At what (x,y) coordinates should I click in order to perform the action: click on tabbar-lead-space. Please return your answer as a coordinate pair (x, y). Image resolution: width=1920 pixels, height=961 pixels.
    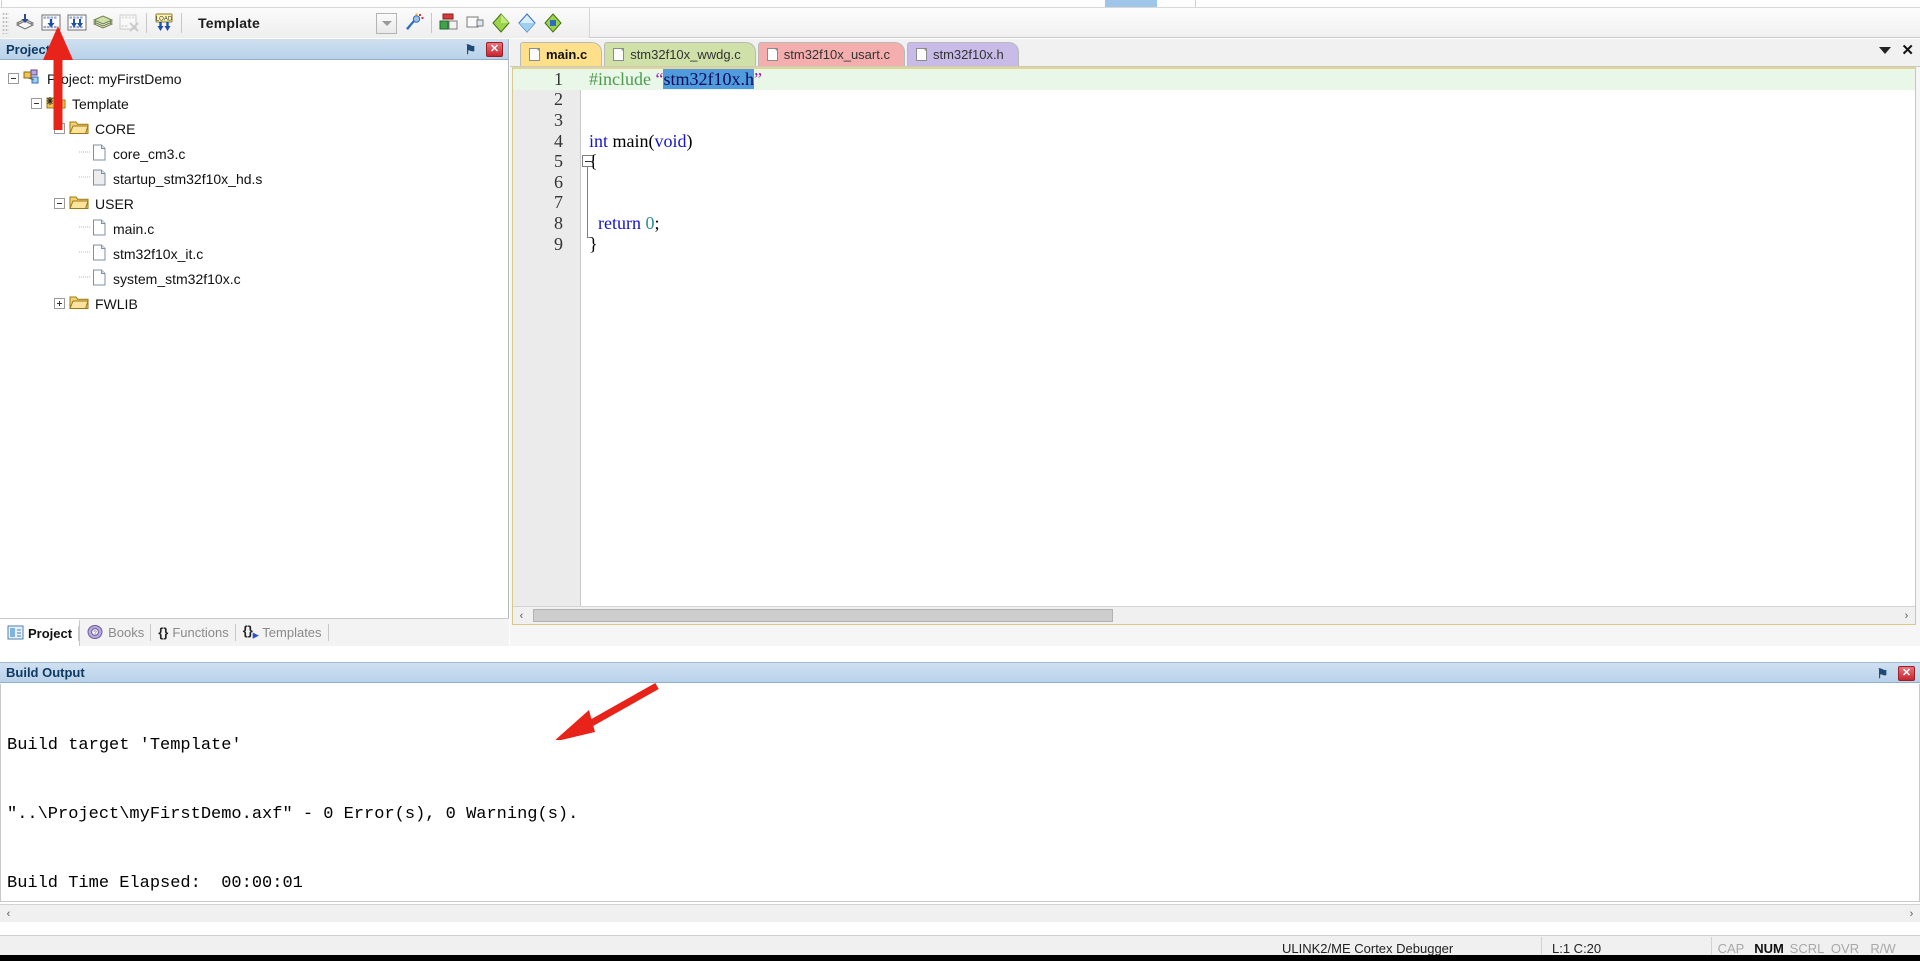
    Looking at the image, I should click on (515, 54).